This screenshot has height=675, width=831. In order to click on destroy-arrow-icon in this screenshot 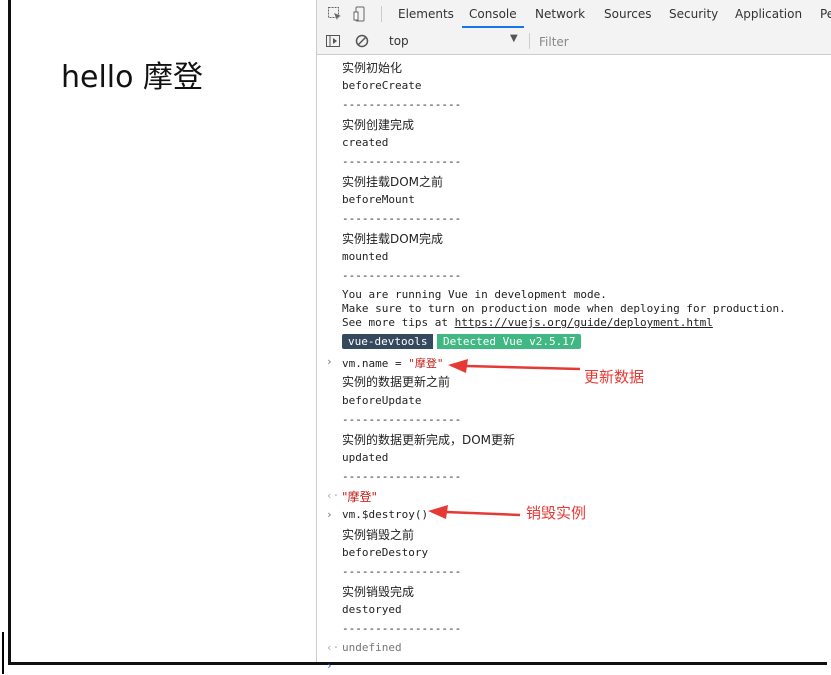, I will do `click(474, 512)`.